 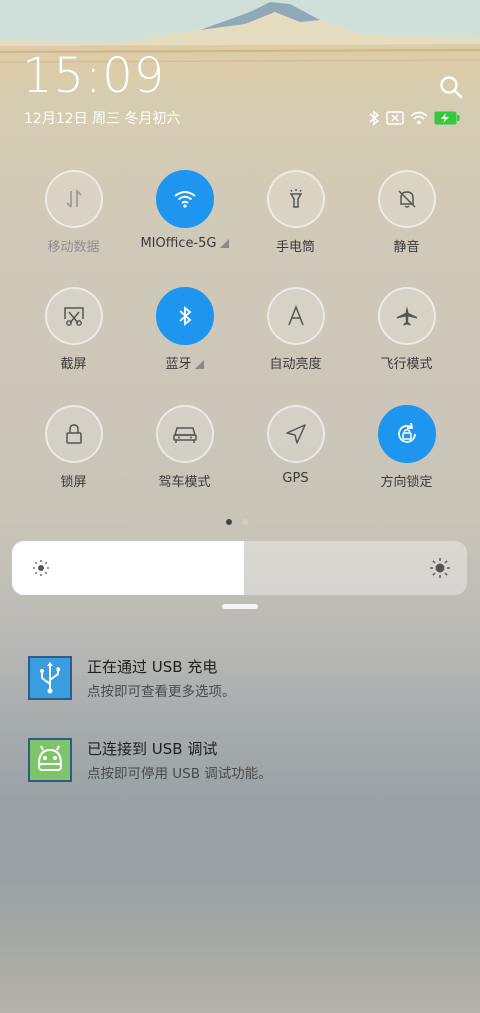 I want to click on auto-brightness-icon, so click(x=295, y=315).